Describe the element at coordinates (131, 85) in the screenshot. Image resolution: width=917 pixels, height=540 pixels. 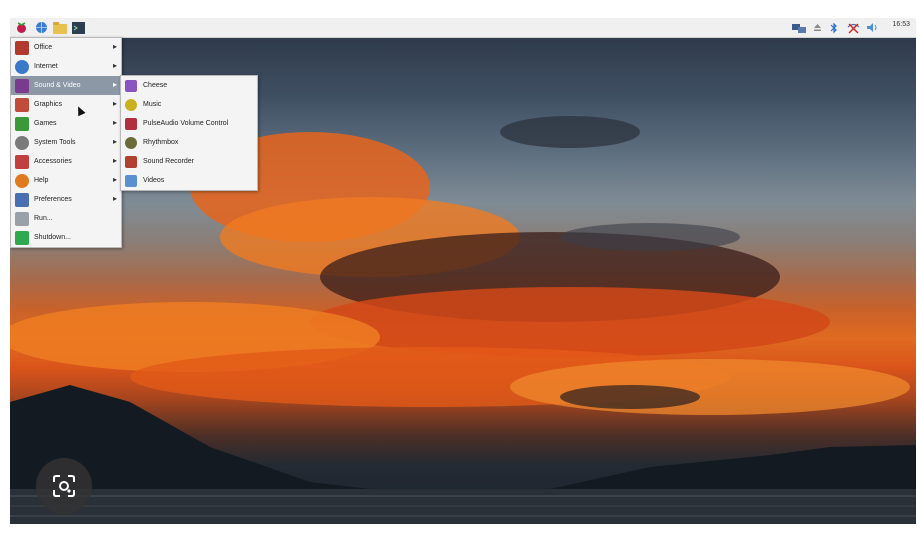
I see `cheese-icon` at that location.